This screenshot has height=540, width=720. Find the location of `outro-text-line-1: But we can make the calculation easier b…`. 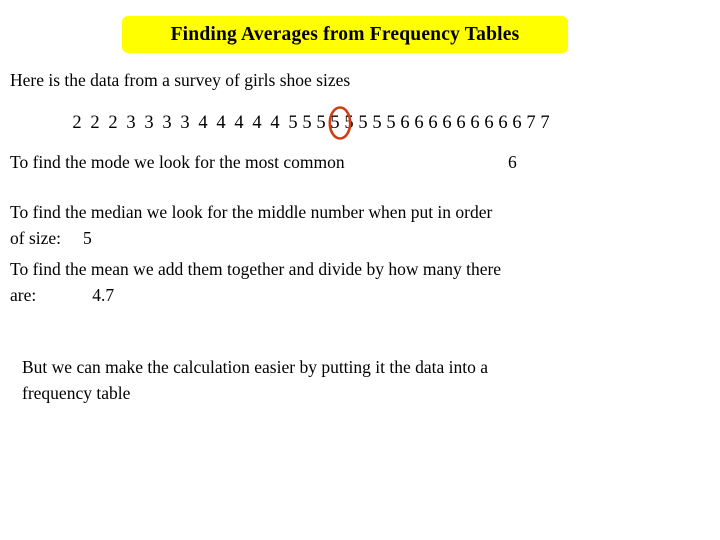

outro-text-line-1: But we can make the calculation easier b… is located at coordinates (255, 367).